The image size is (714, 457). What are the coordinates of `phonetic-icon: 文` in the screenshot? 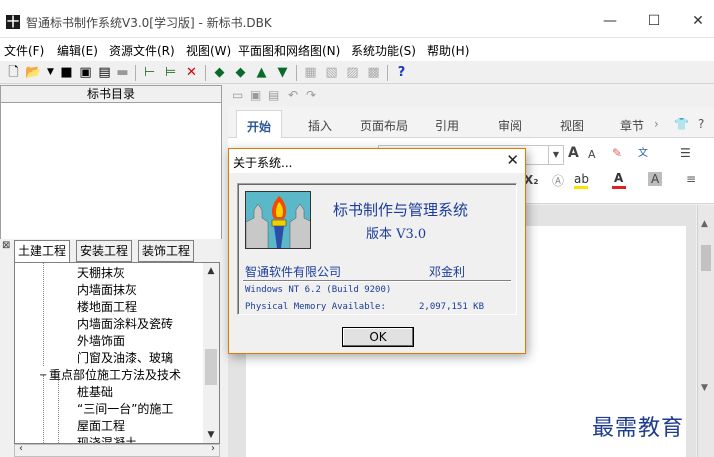 It's located at (643, 151).